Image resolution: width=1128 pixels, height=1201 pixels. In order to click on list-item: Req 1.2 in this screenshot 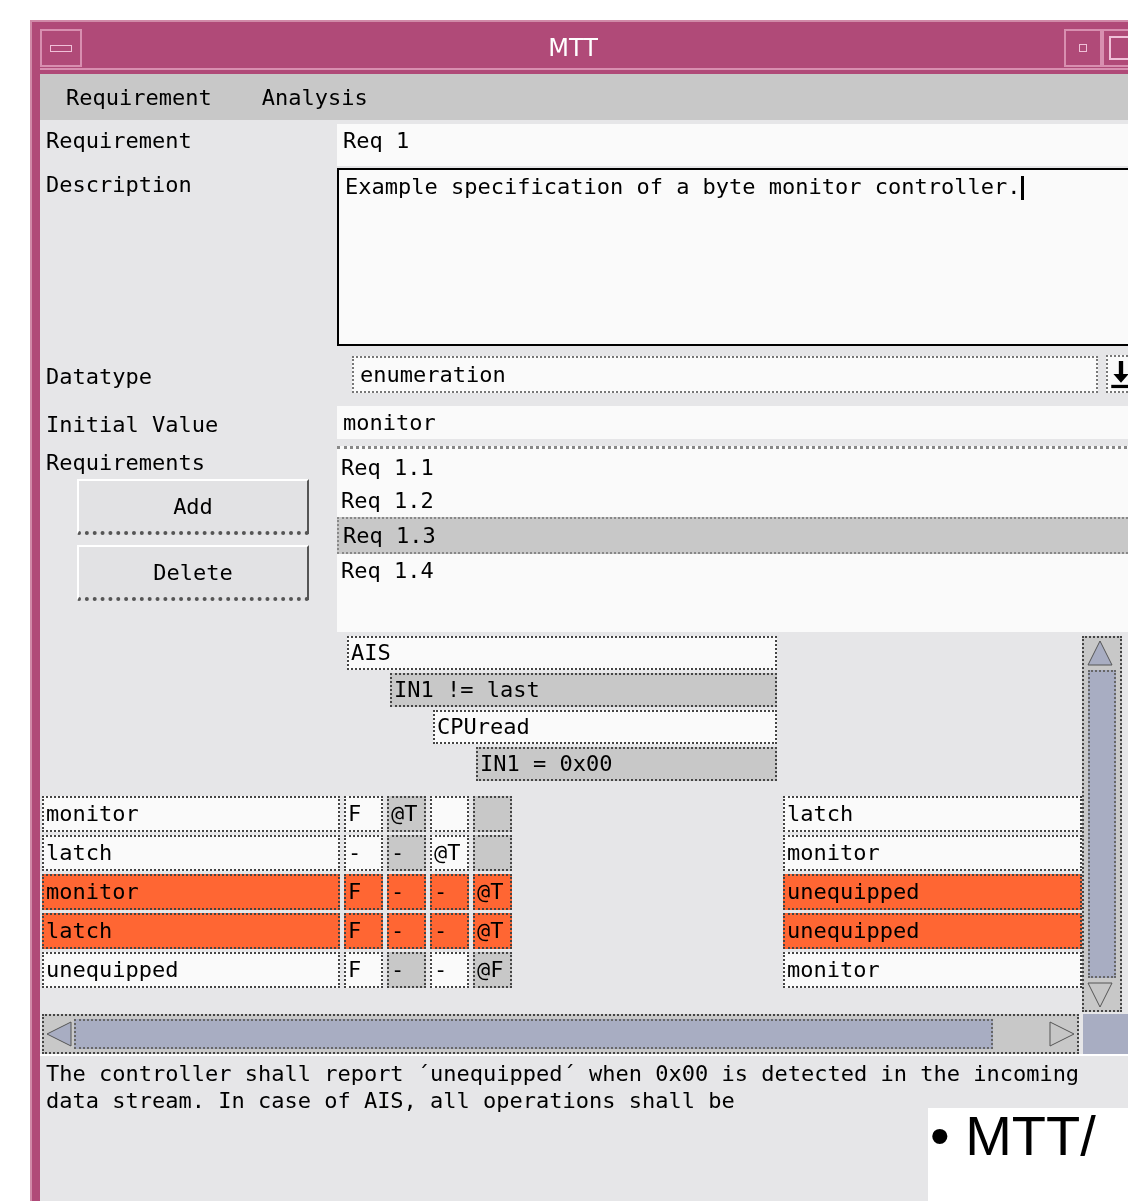, I will do `click(732, 500)`.